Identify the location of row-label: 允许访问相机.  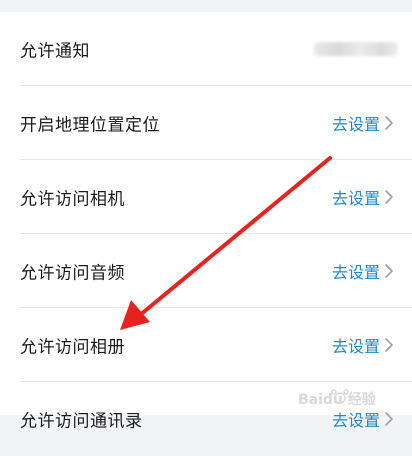
(72, 199).